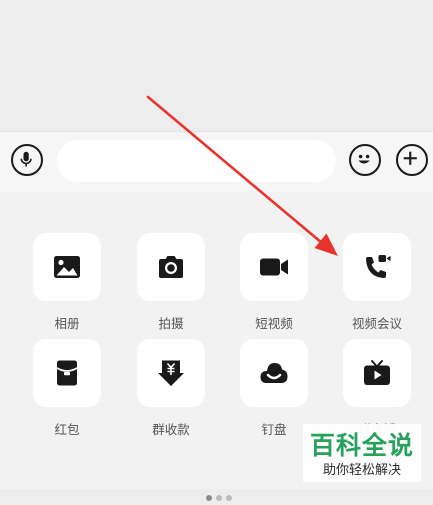  Describe the element at coordinates (361, 445) in the screenshot. I see `watermark-title: 百科全说` at that location.